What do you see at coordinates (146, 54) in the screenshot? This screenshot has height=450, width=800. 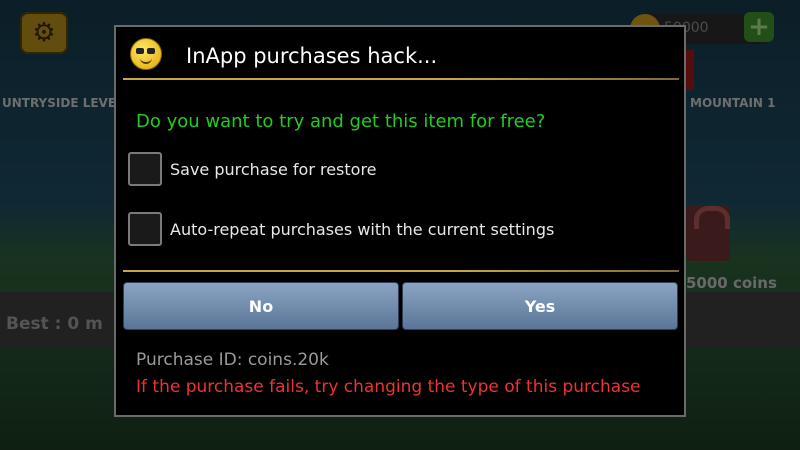 I see `smiley-sunglasses-icon` at bounding box center [146, 54].